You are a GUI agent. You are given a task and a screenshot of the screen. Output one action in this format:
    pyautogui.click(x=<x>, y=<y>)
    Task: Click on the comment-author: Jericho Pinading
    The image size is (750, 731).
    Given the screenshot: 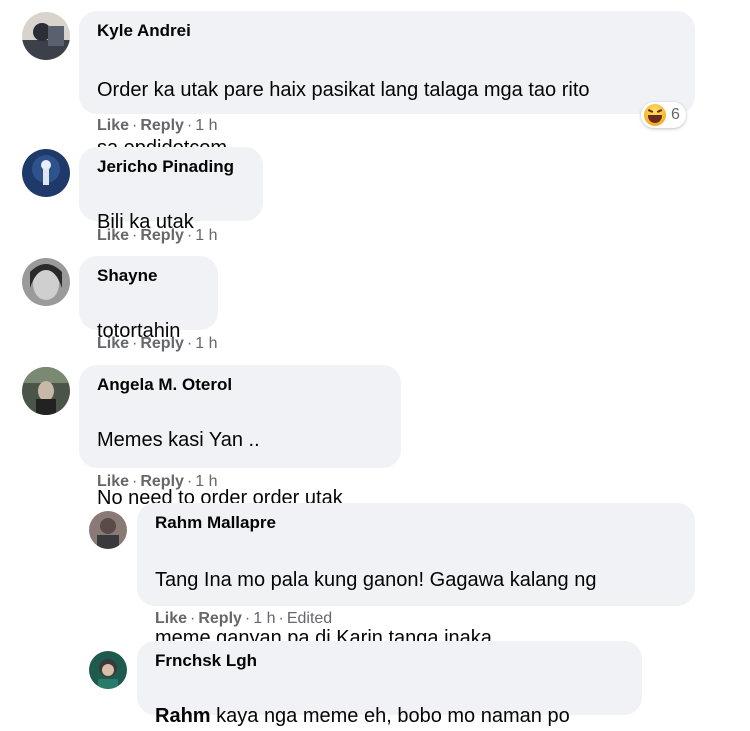 What is the action you would take?
    pyautogui.click(x=173, y=167)
    